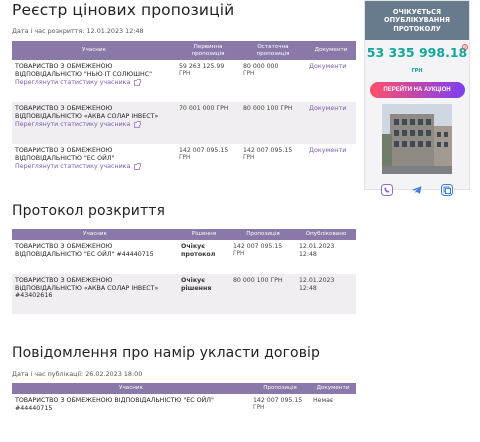 The image size is (480, 442). I want to click on registry-title: Реєстр цінових пропозицій, so click(123, 10).